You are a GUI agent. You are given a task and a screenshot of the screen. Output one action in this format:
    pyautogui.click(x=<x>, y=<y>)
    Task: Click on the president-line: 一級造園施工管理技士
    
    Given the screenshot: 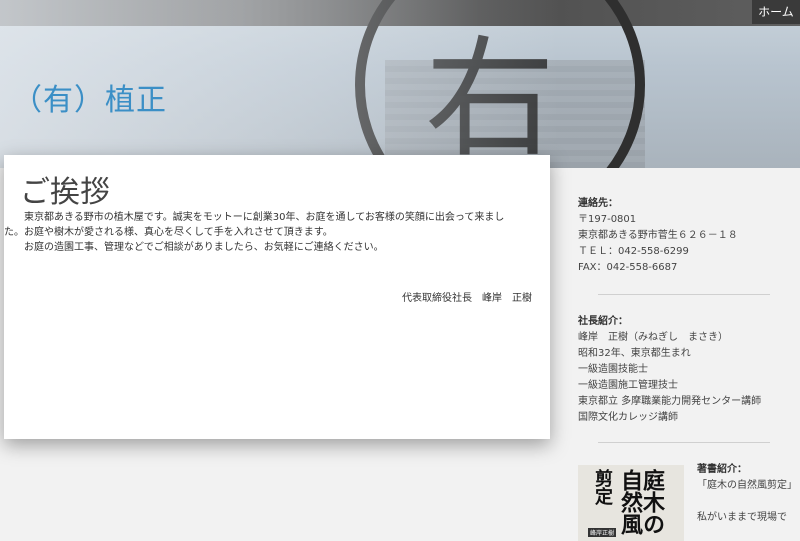 What is the action you would take?
    pyautogui.click(x=628, y=385)
    